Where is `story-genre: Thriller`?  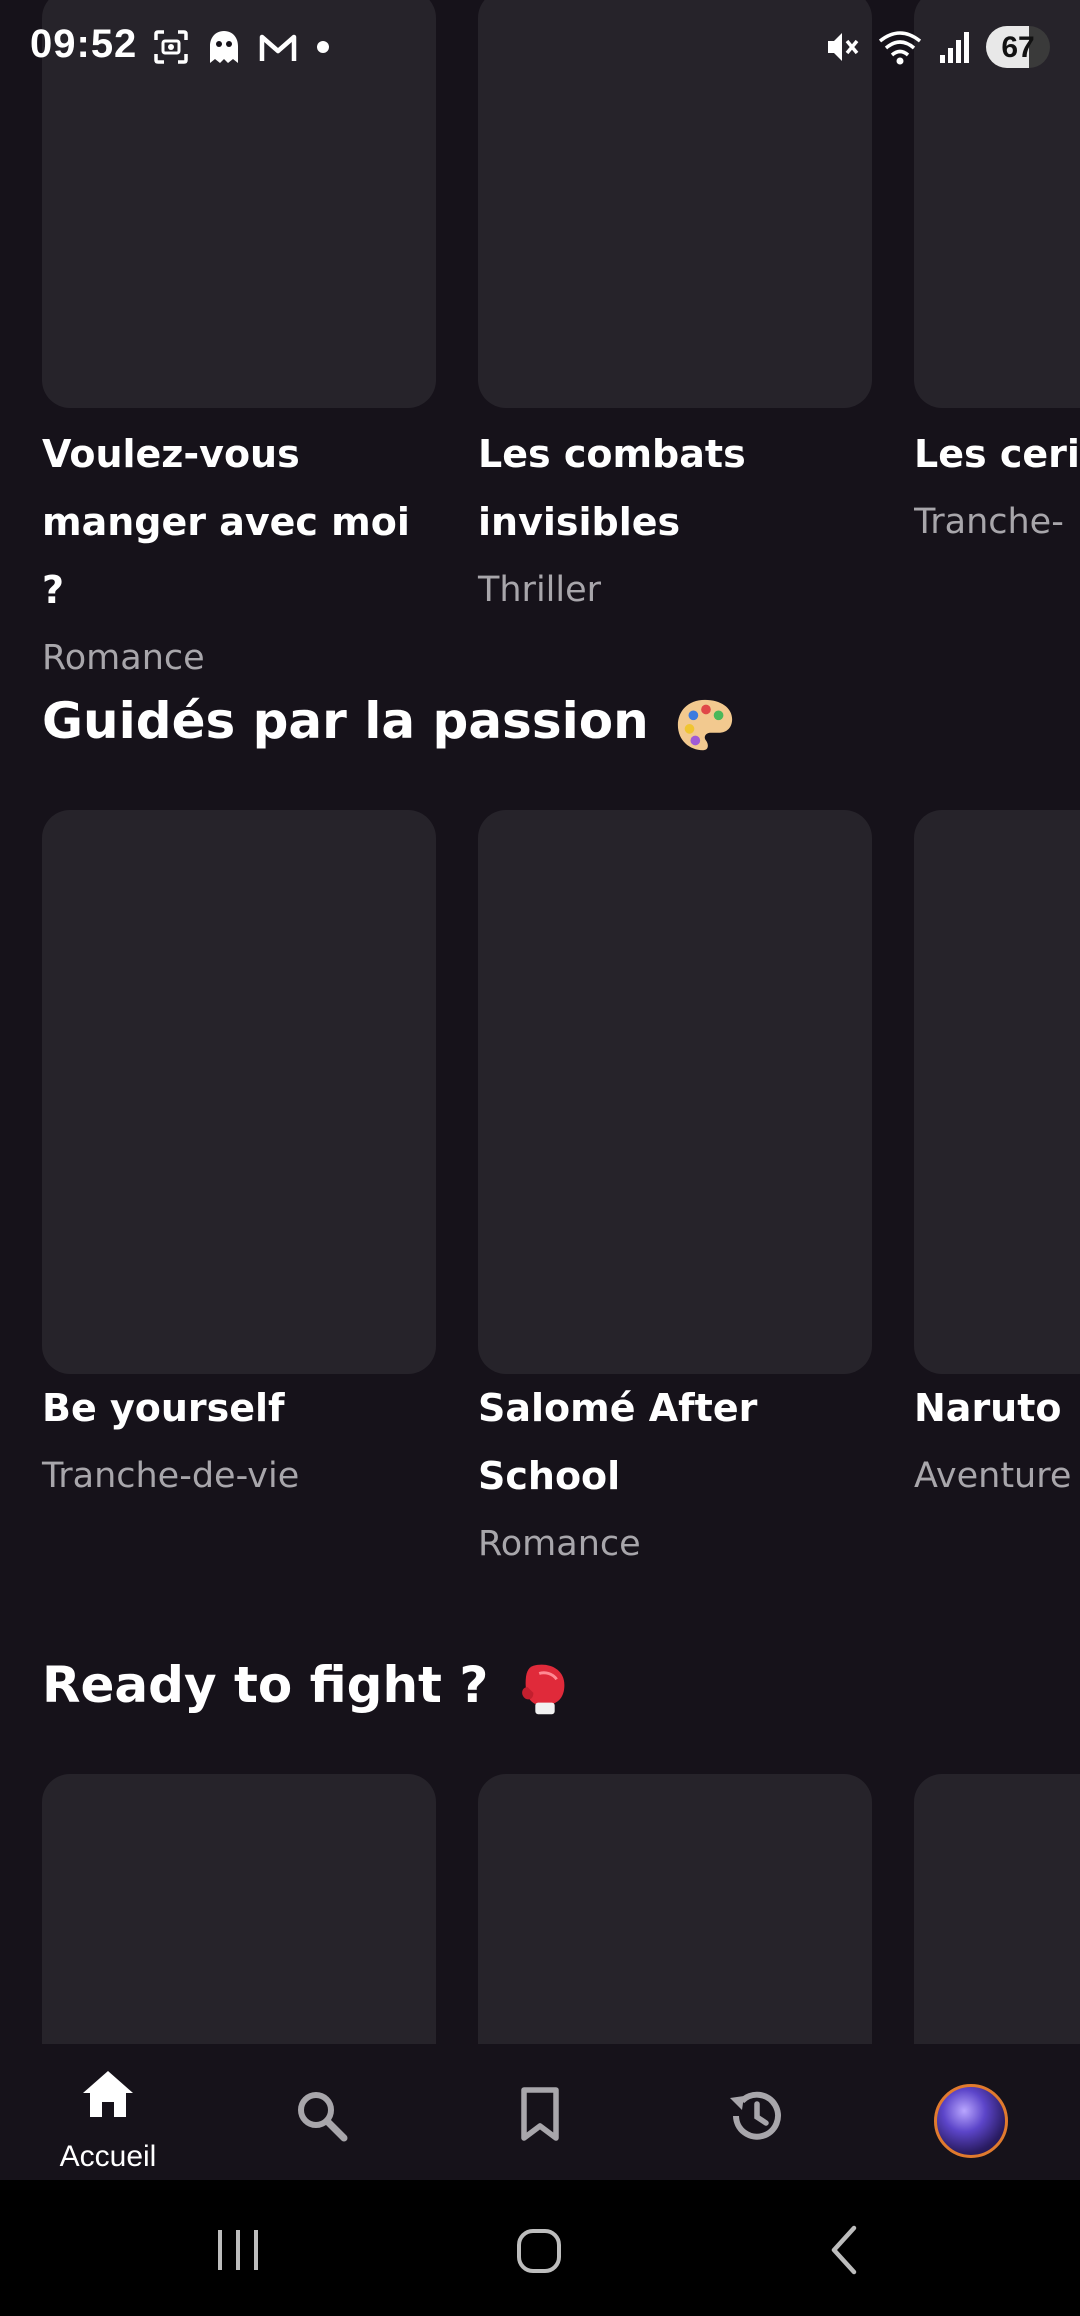 story-genre: Thriller is located at coordinates (540, 590).